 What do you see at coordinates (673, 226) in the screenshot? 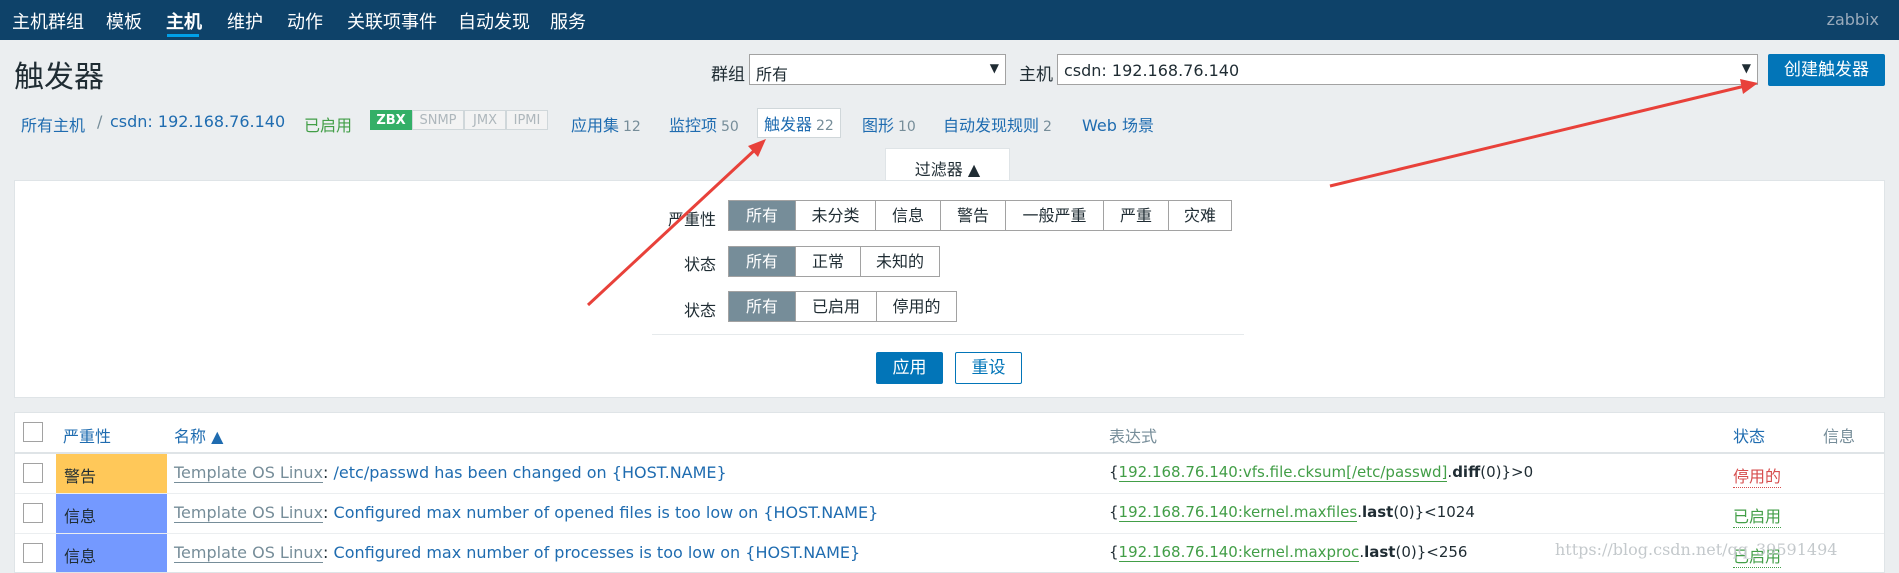
I see `annotation-arrow-triggers` at bounding box center [673, 226].